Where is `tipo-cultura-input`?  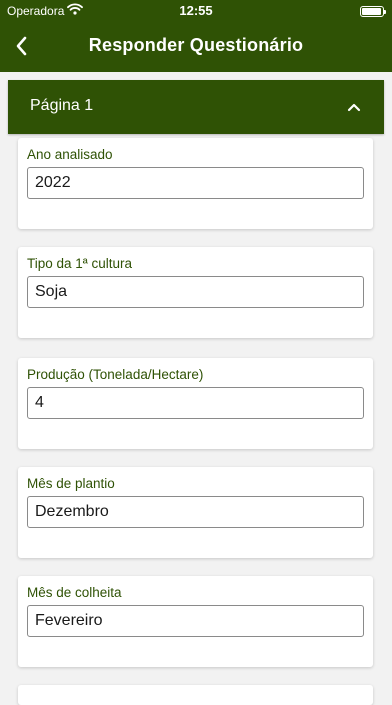
tipo-cultura-input is located at coordinates (195, 292).